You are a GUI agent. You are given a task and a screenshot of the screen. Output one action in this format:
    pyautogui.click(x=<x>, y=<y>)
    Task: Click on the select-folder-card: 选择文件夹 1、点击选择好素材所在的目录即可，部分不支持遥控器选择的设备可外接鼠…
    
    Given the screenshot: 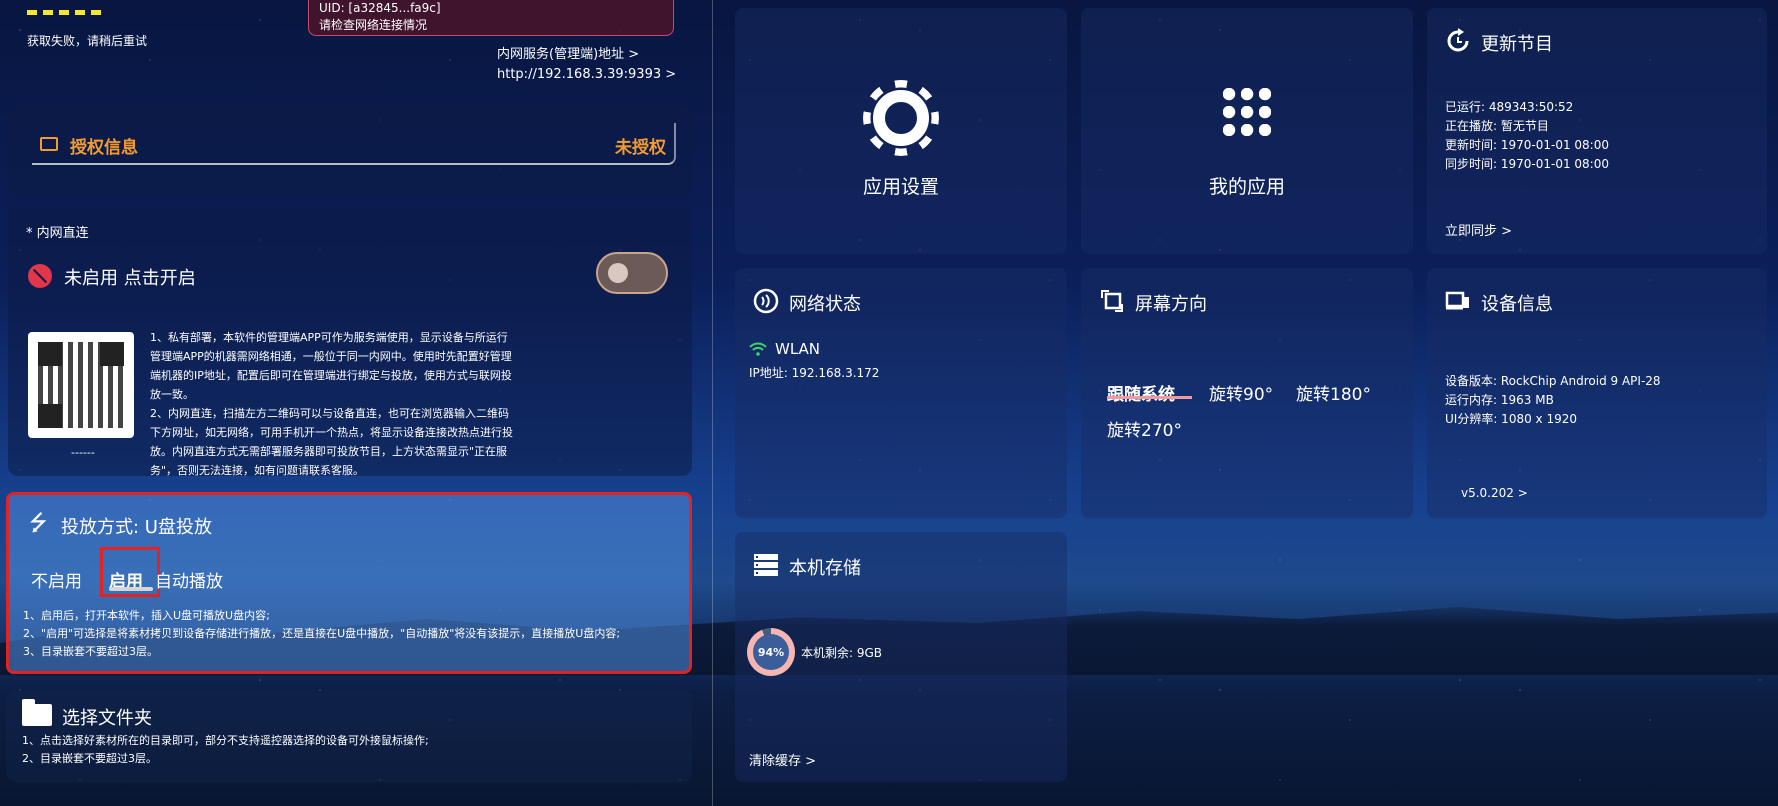 What is the action you would take?
    pyautogui.click(x=349, y=736)
    